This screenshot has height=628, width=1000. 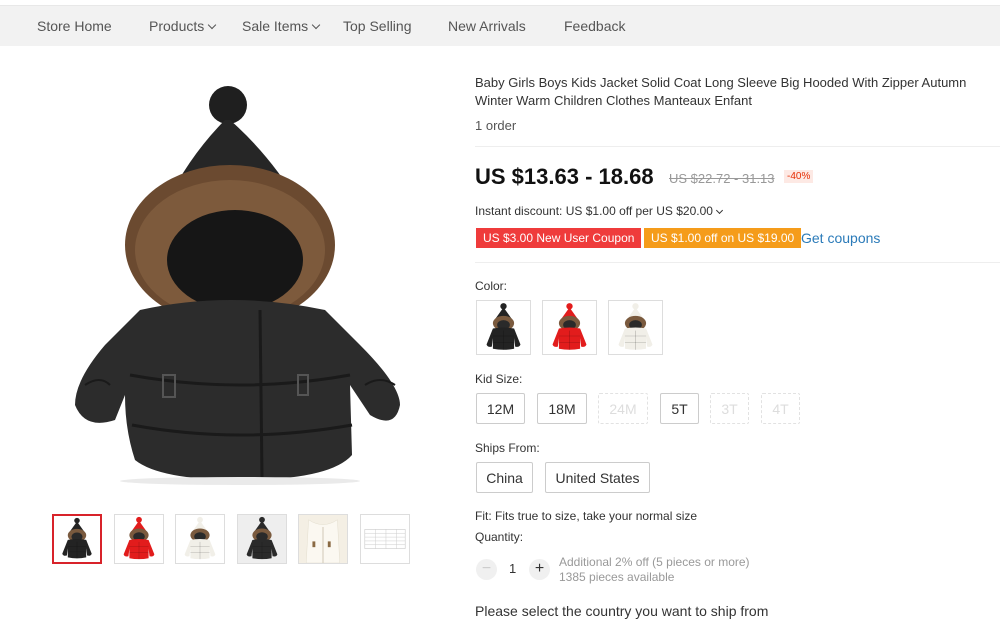 I want to click on thumbnail-size-chart, so click(x=385, y=539).